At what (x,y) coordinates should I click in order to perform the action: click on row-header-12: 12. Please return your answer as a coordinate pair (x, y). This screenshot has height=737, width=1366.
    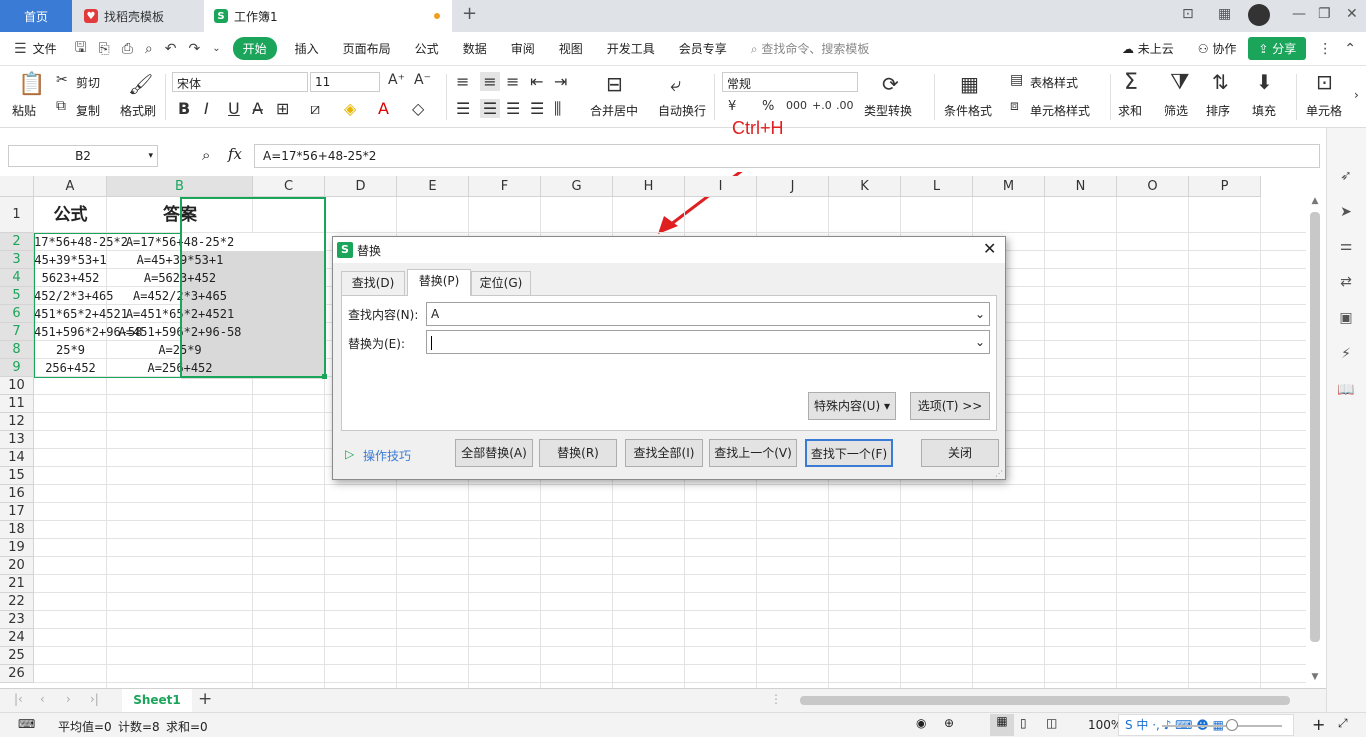
    Looking at the image, I should click on (17, 422).